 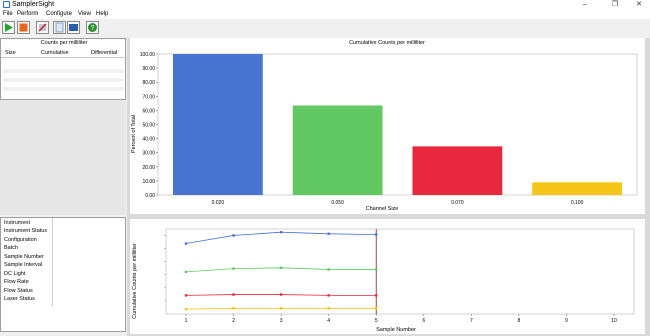 I want to click on run-button, so click(x=8, y=27).